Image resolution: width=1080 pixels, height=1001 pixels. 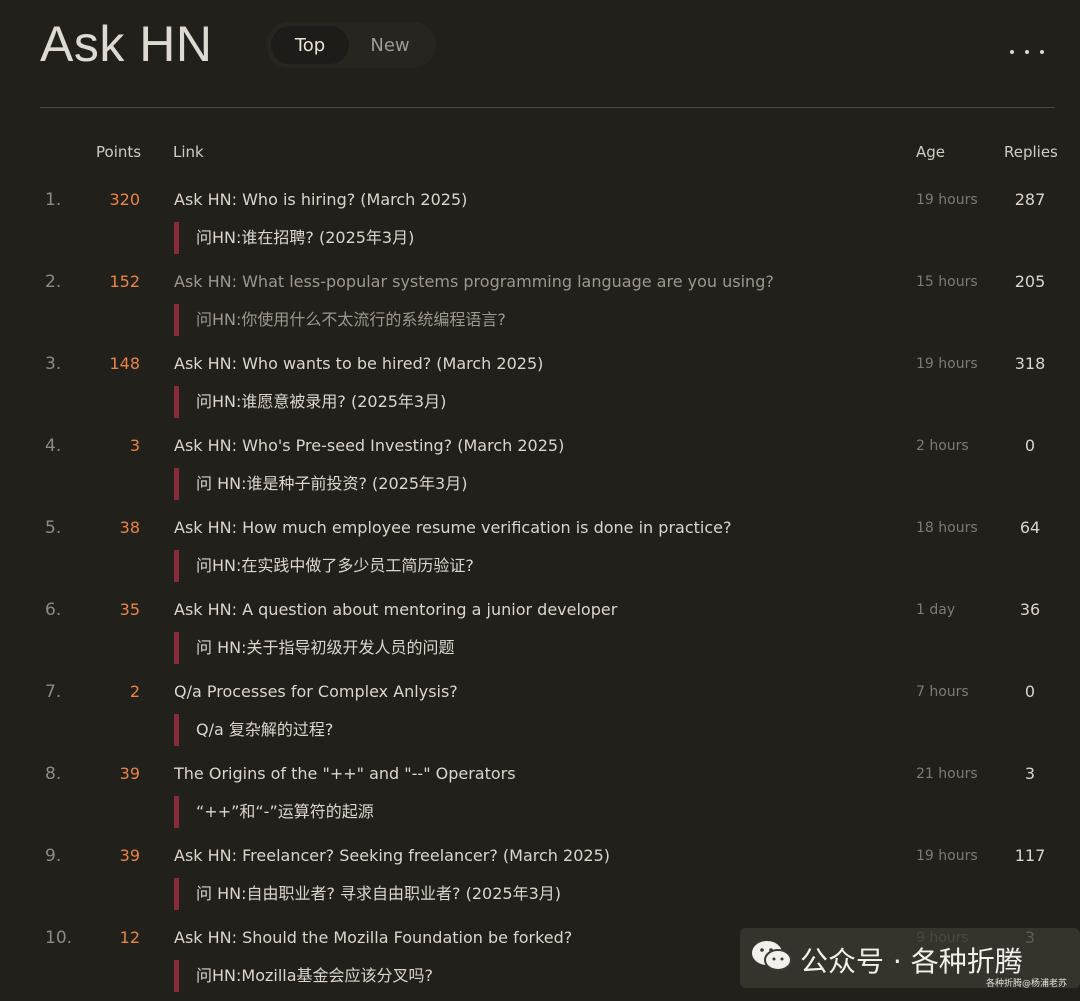 What do you see at coordinates (124, 281) in the screenshot?
I see `story-points: 152` at bounding box center [124, 281].